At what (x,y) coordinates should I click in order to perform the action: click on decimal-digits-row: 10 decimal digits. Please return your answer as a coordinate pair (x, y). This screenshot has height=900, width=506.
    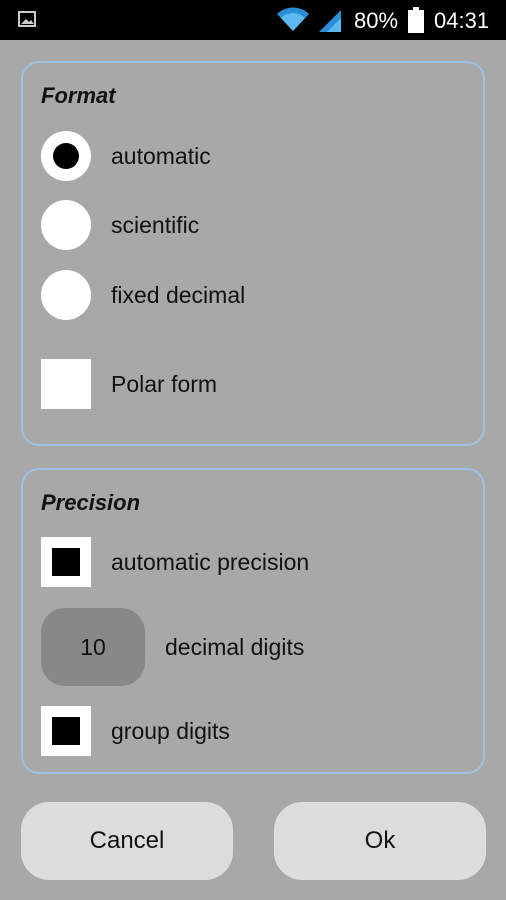
    Looking at the image, I should click on (172, 647).